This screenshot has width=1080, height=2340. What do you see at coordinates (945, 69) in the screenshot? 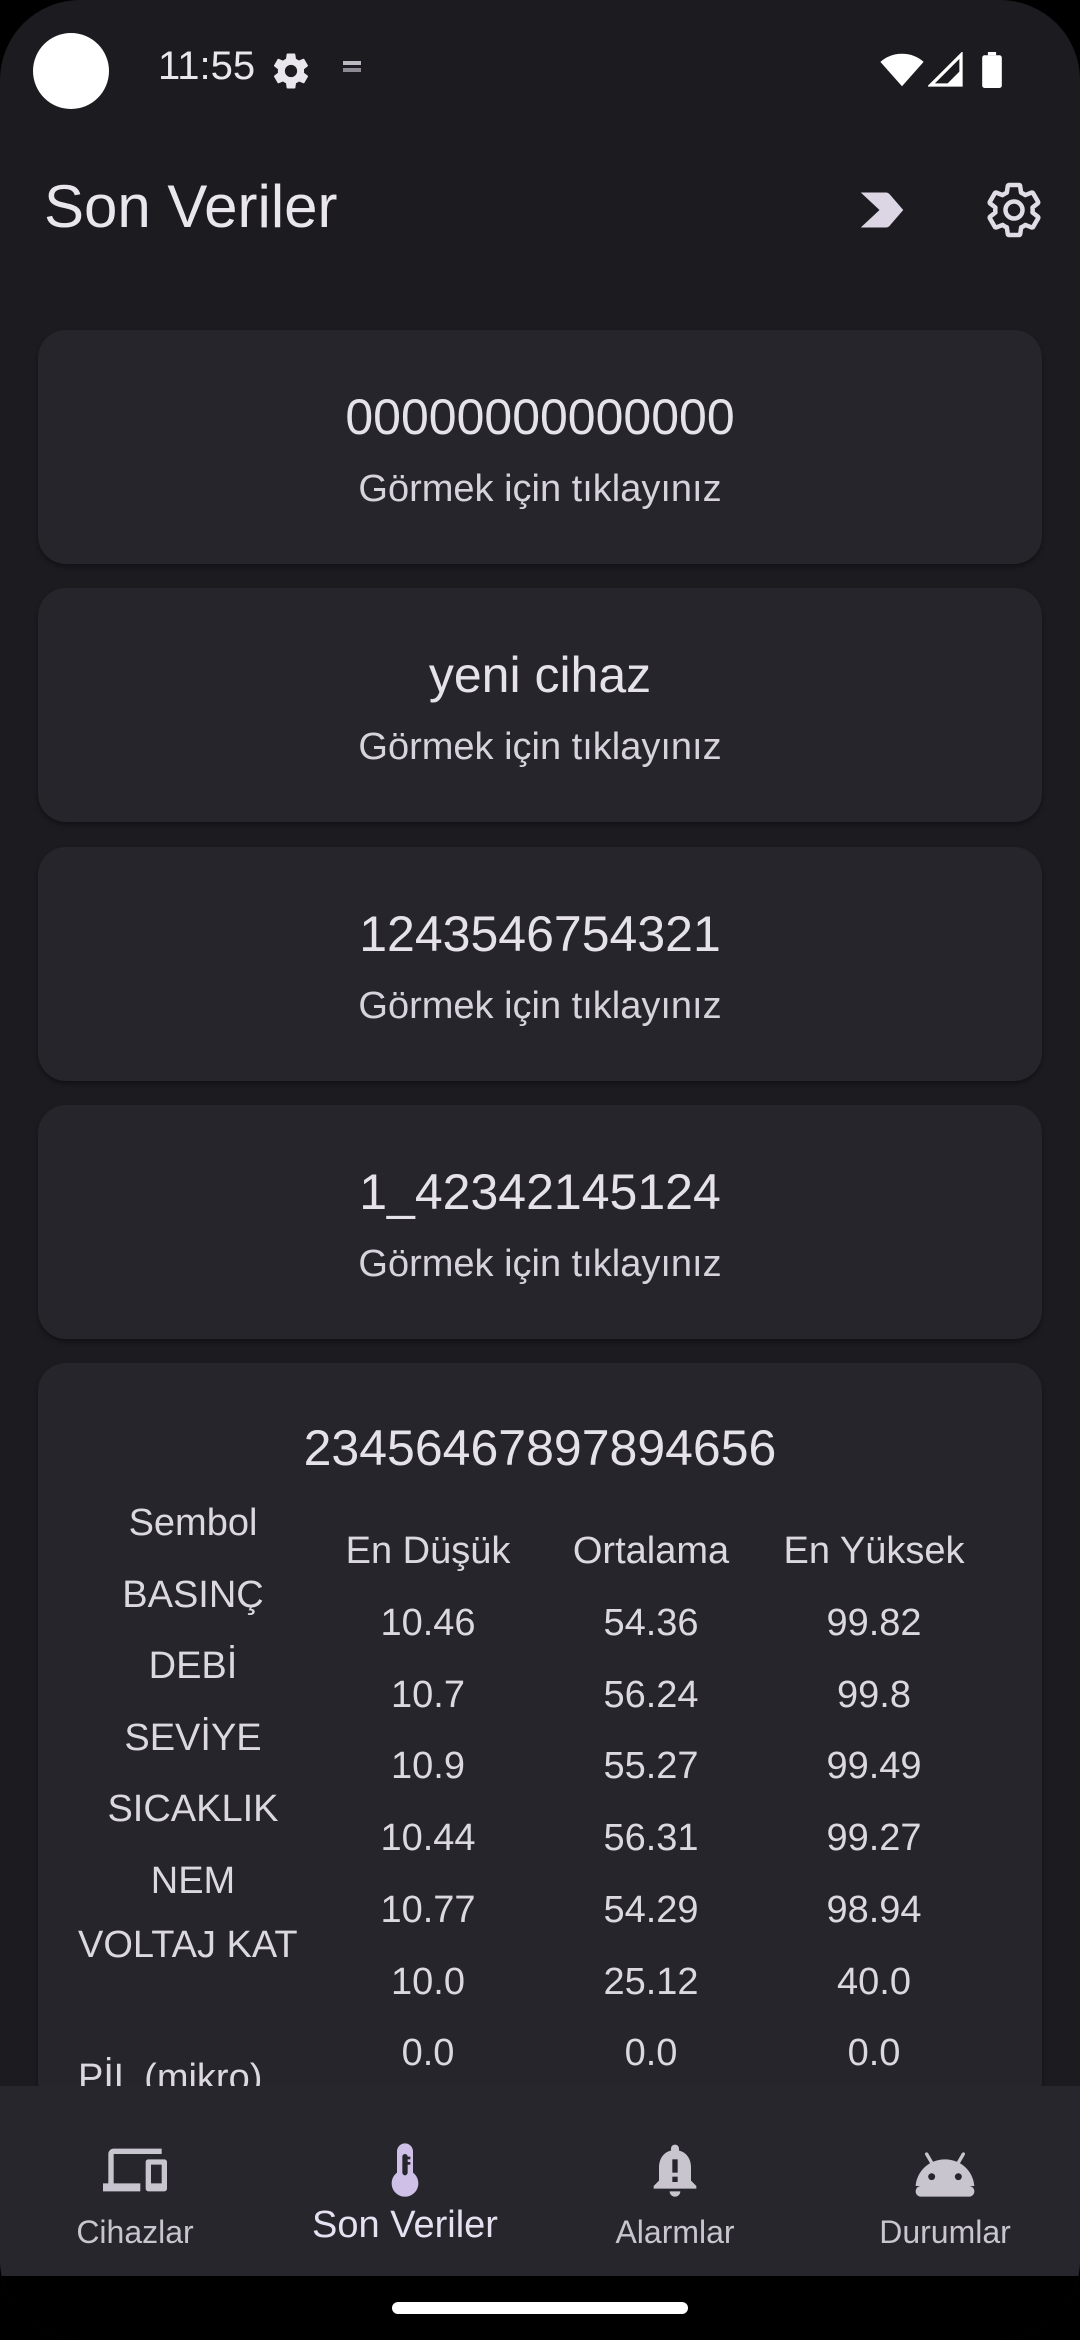
I see `cell-signal-icon` at bounding box center [945, 69].